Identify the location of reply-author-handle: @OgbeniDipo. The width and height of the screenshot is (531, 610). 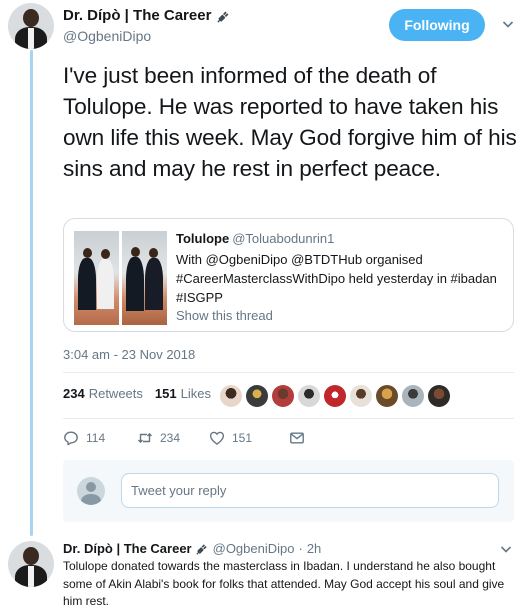
(254, 548).